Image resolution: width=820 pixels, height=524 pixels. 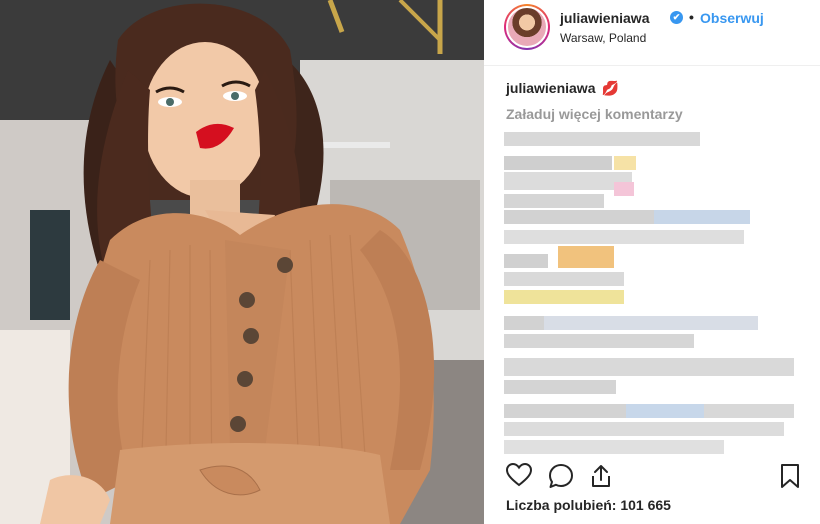 What do you see at coordinates (652, 475) in the screenshot?
I see `post-actions` at bounding box center [652, 475].